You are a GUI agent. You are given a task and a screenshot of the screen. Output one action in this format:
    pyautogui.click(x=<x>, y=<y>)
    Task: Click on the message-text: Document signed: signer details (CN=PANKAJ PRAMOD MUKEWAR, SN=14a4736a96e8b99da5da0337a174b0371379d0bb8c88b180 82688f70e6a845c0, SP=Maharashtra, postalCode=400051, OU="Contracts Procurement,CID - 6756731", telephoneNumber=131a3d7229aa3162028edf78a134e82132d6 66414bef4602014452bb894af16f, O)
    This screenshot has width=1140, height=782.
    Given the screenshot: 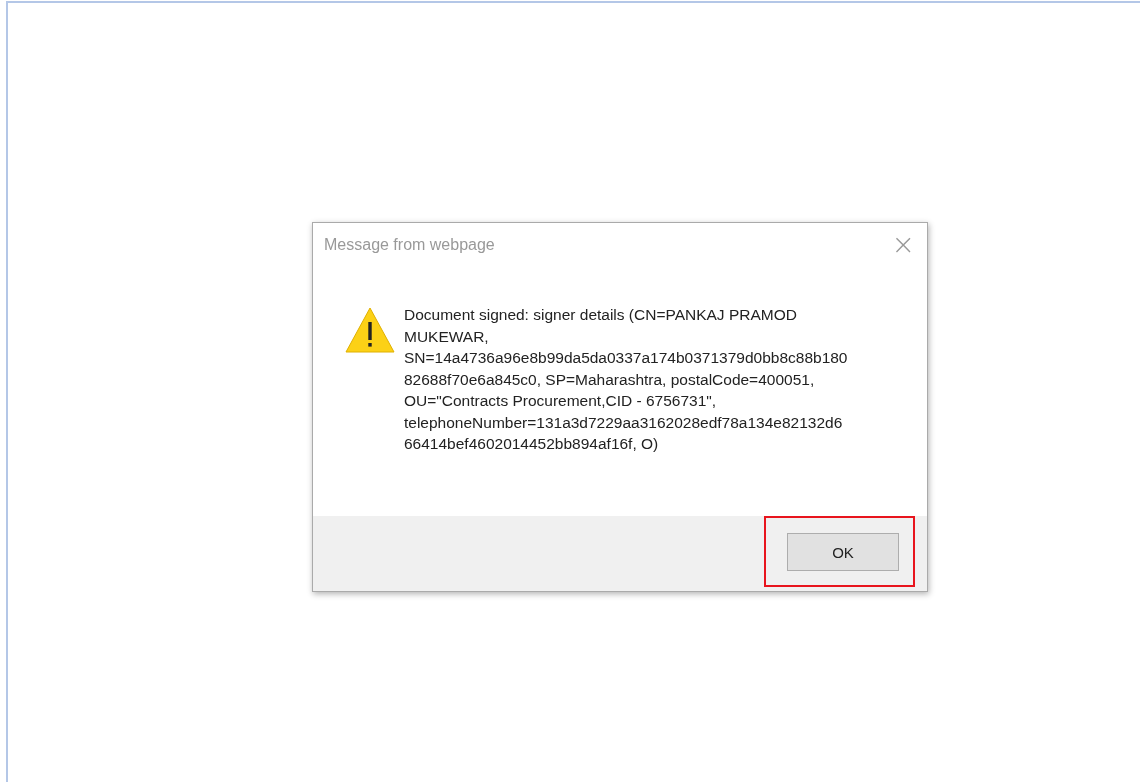 What is the action you would take?
    pyautogui.click(x=626, y=379)
    